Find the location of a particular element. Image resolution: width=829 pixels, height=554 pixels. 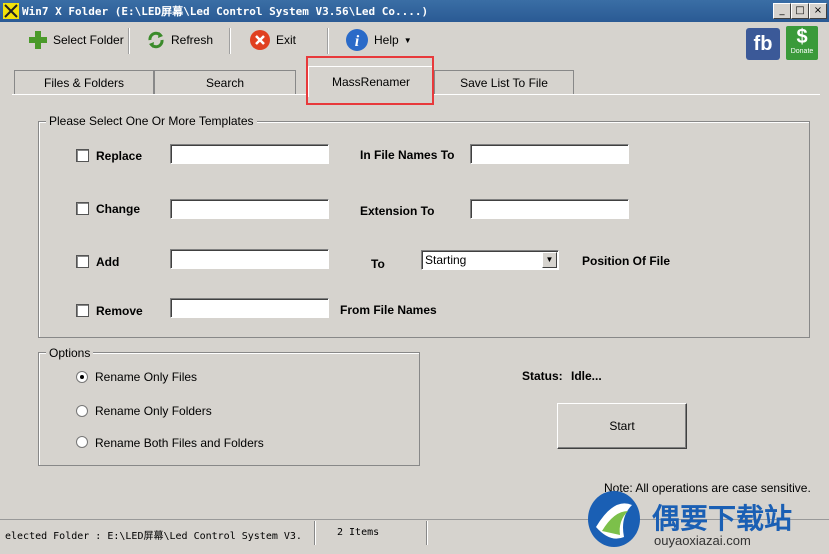

remove-checkbox is located at coordinates (82, 310).